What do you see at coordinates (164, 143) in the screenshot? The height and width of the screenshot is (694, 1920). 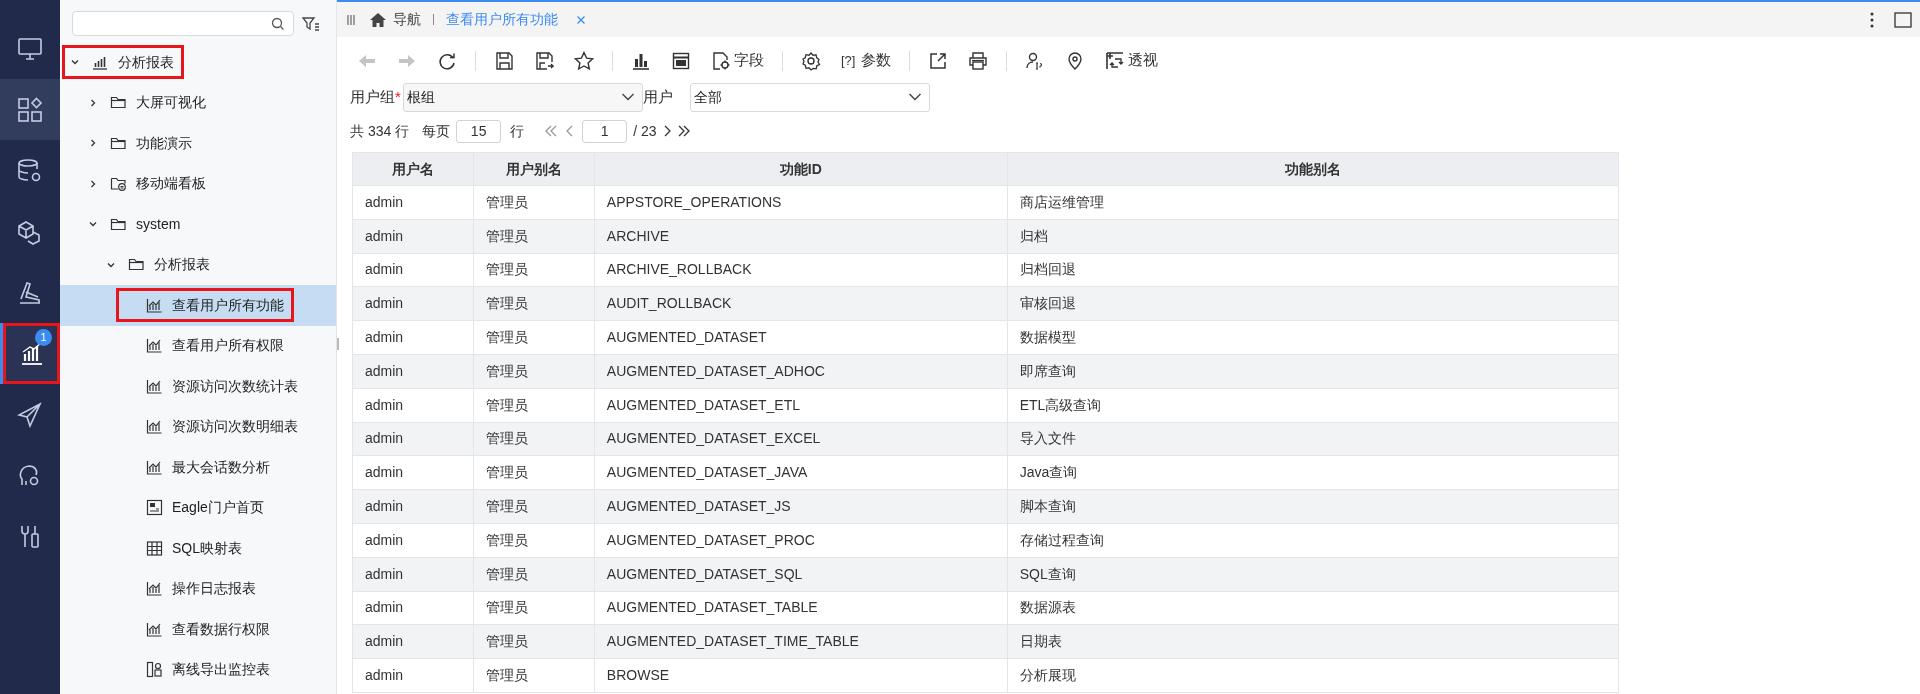 I see `tree-label: 功能演示` at bounding box center [164, 143].